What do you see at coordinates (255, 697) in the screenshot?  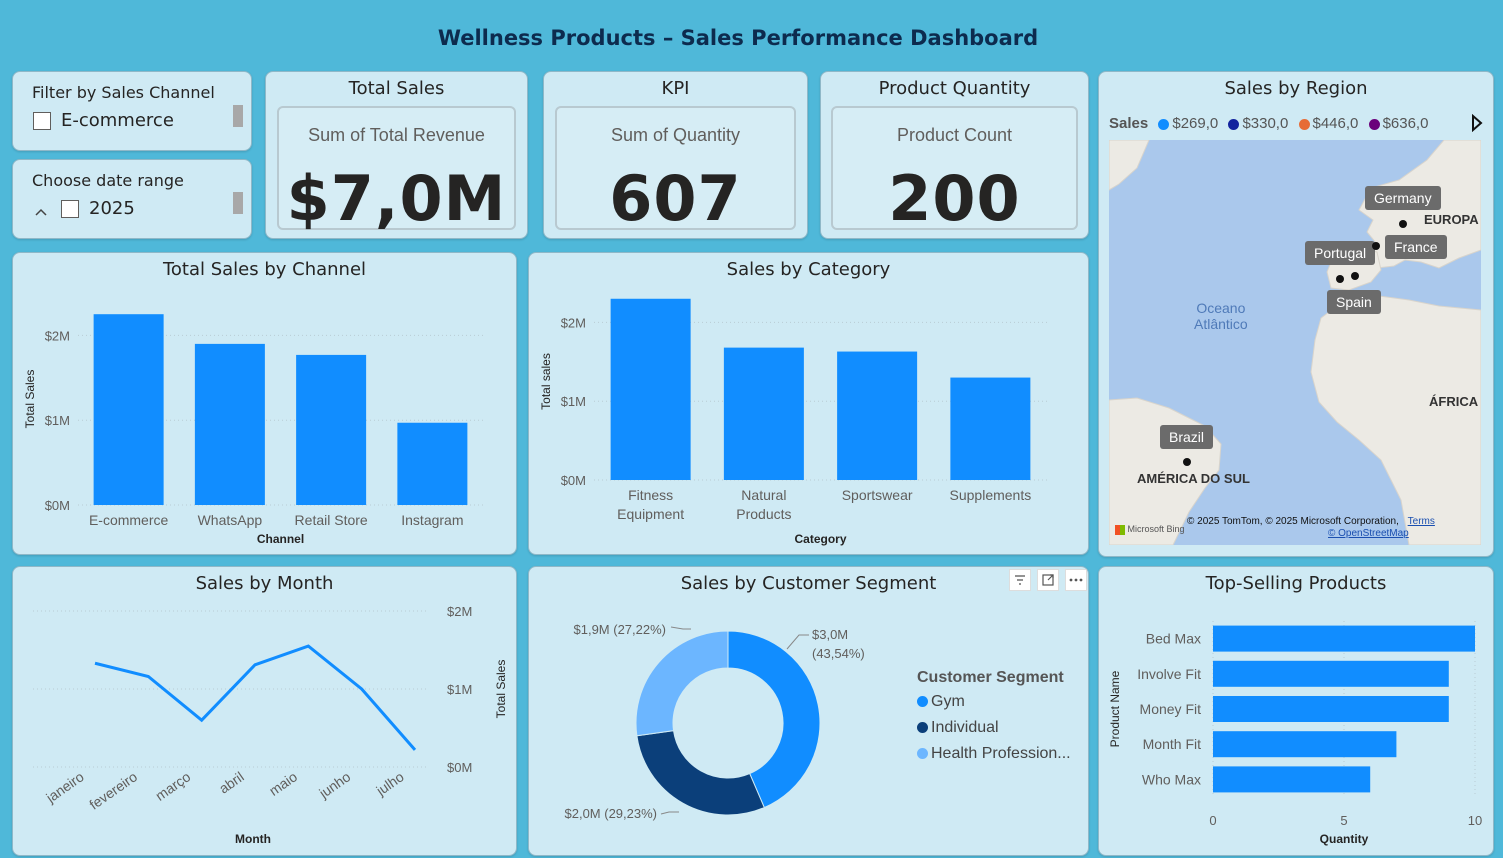 I see `series-line` at bounding box center [255, 697].